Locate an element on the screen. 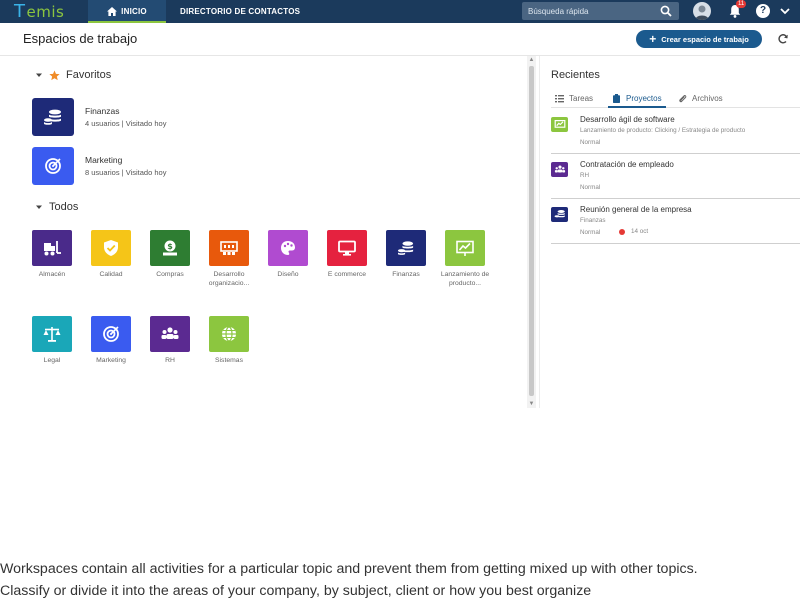  project-icon is located at coordinates (559, 214).